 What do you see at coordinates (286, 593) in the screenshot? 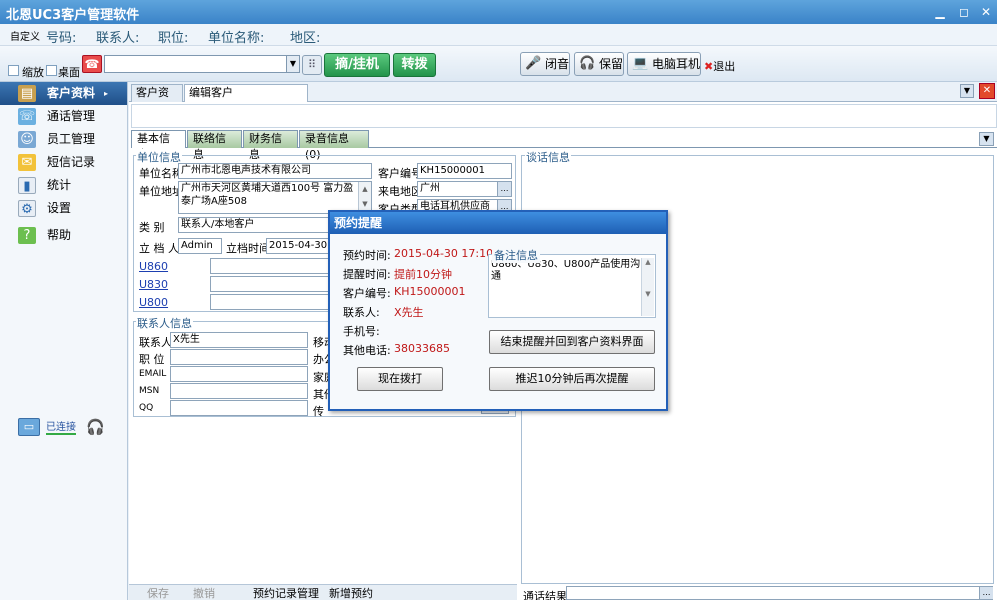
I see `appointment-mgmt-button: 预约记录管理` at bounding box center [286, 593].